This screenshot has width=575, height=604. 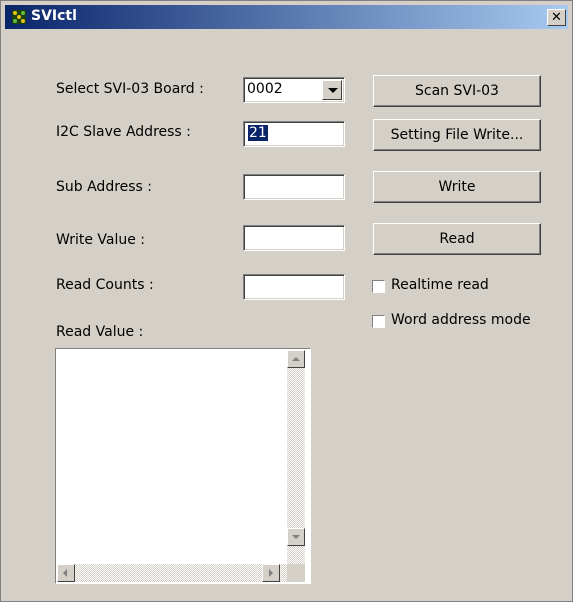 What do you see at coordinates (294, 187) in the screenshot?
I see `sub-address-input` at bounding box center [294, 187].